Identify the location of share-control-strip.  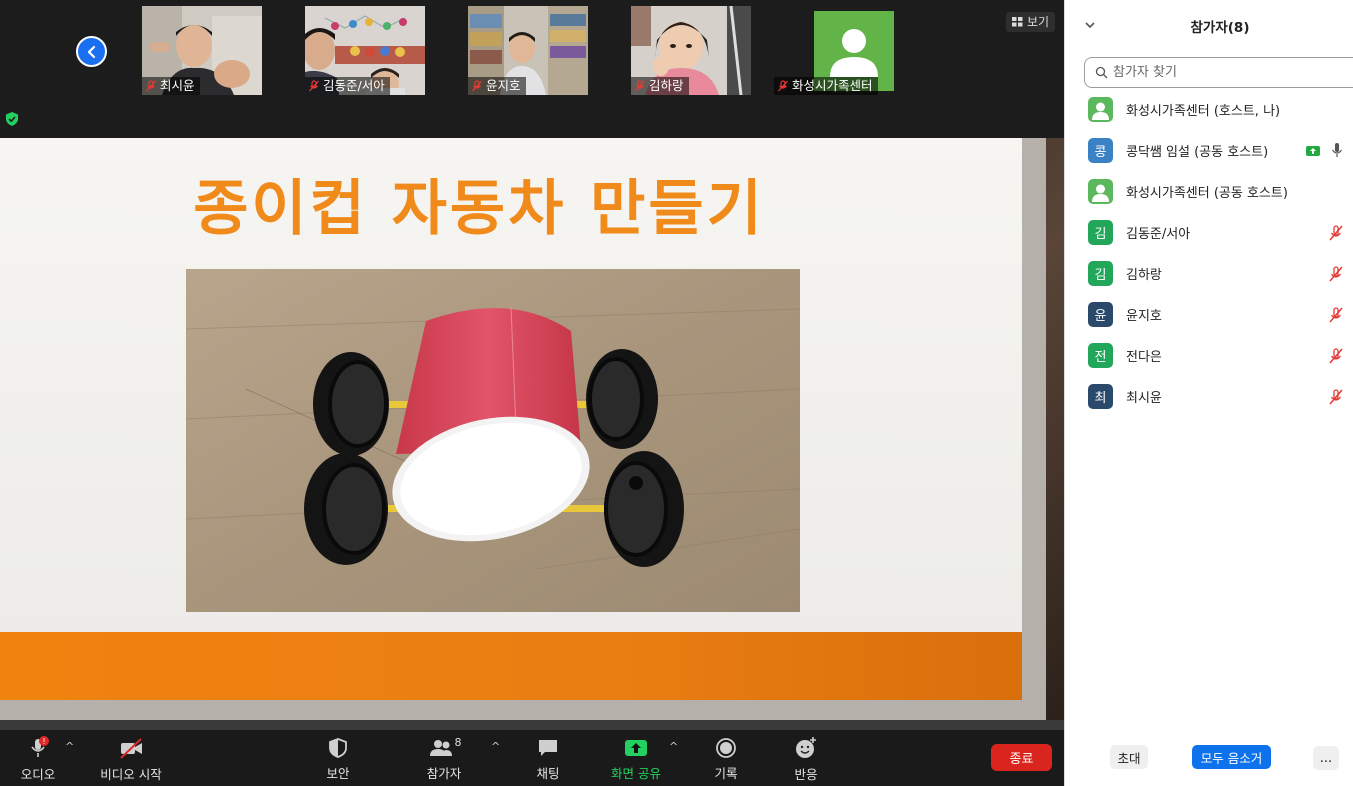
(532, 725).